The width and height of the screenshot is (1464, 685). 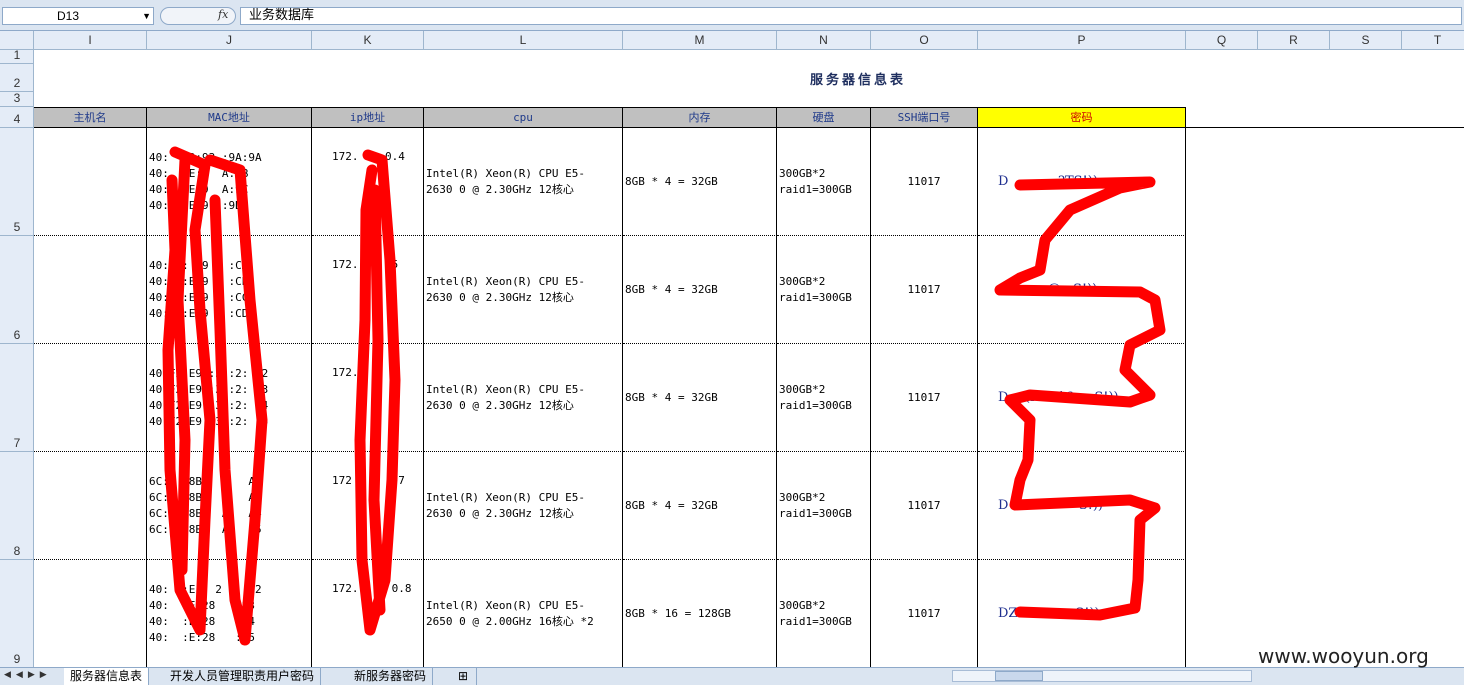 What do you see at coordinates (924, 40) in the screenshot?
I see `column-header-O: O` at bounding box center [924, 40].